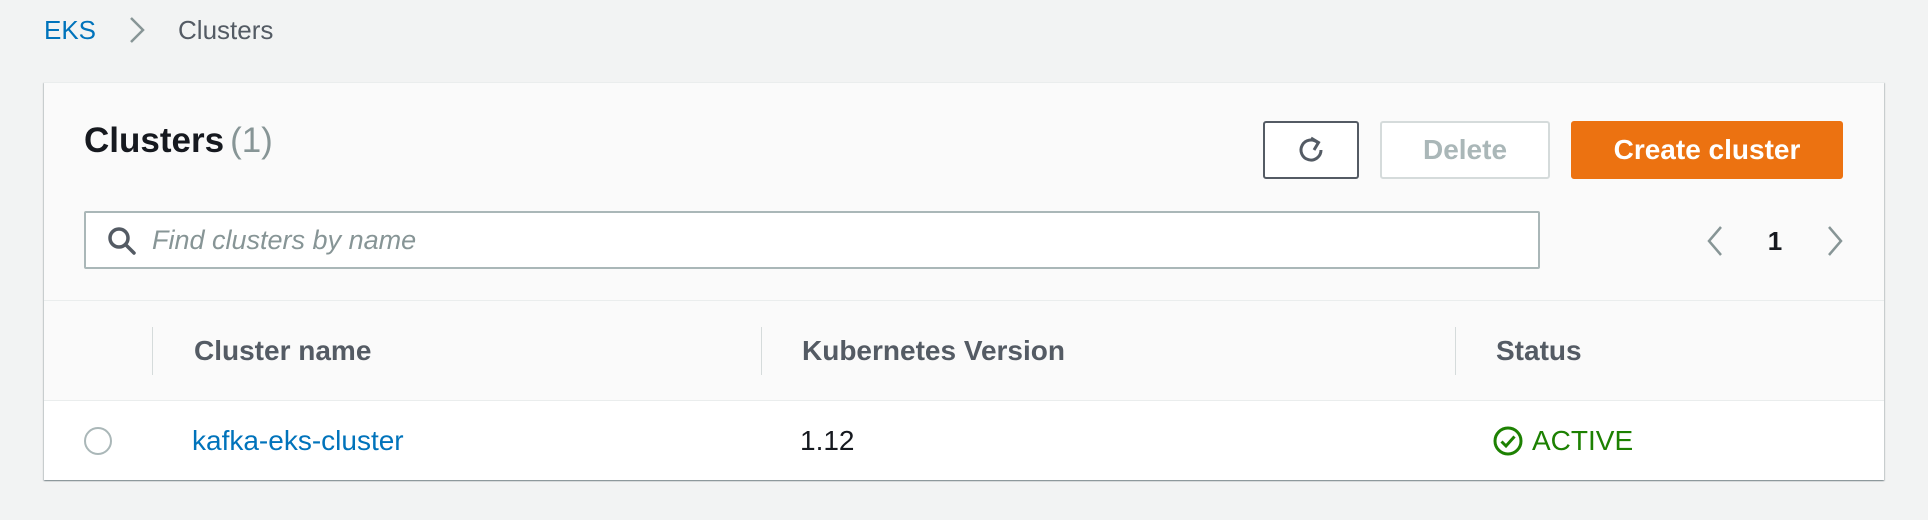  Describe the element at coordinates (122, 241) in the screenshot. I see `search-icon` at that location.